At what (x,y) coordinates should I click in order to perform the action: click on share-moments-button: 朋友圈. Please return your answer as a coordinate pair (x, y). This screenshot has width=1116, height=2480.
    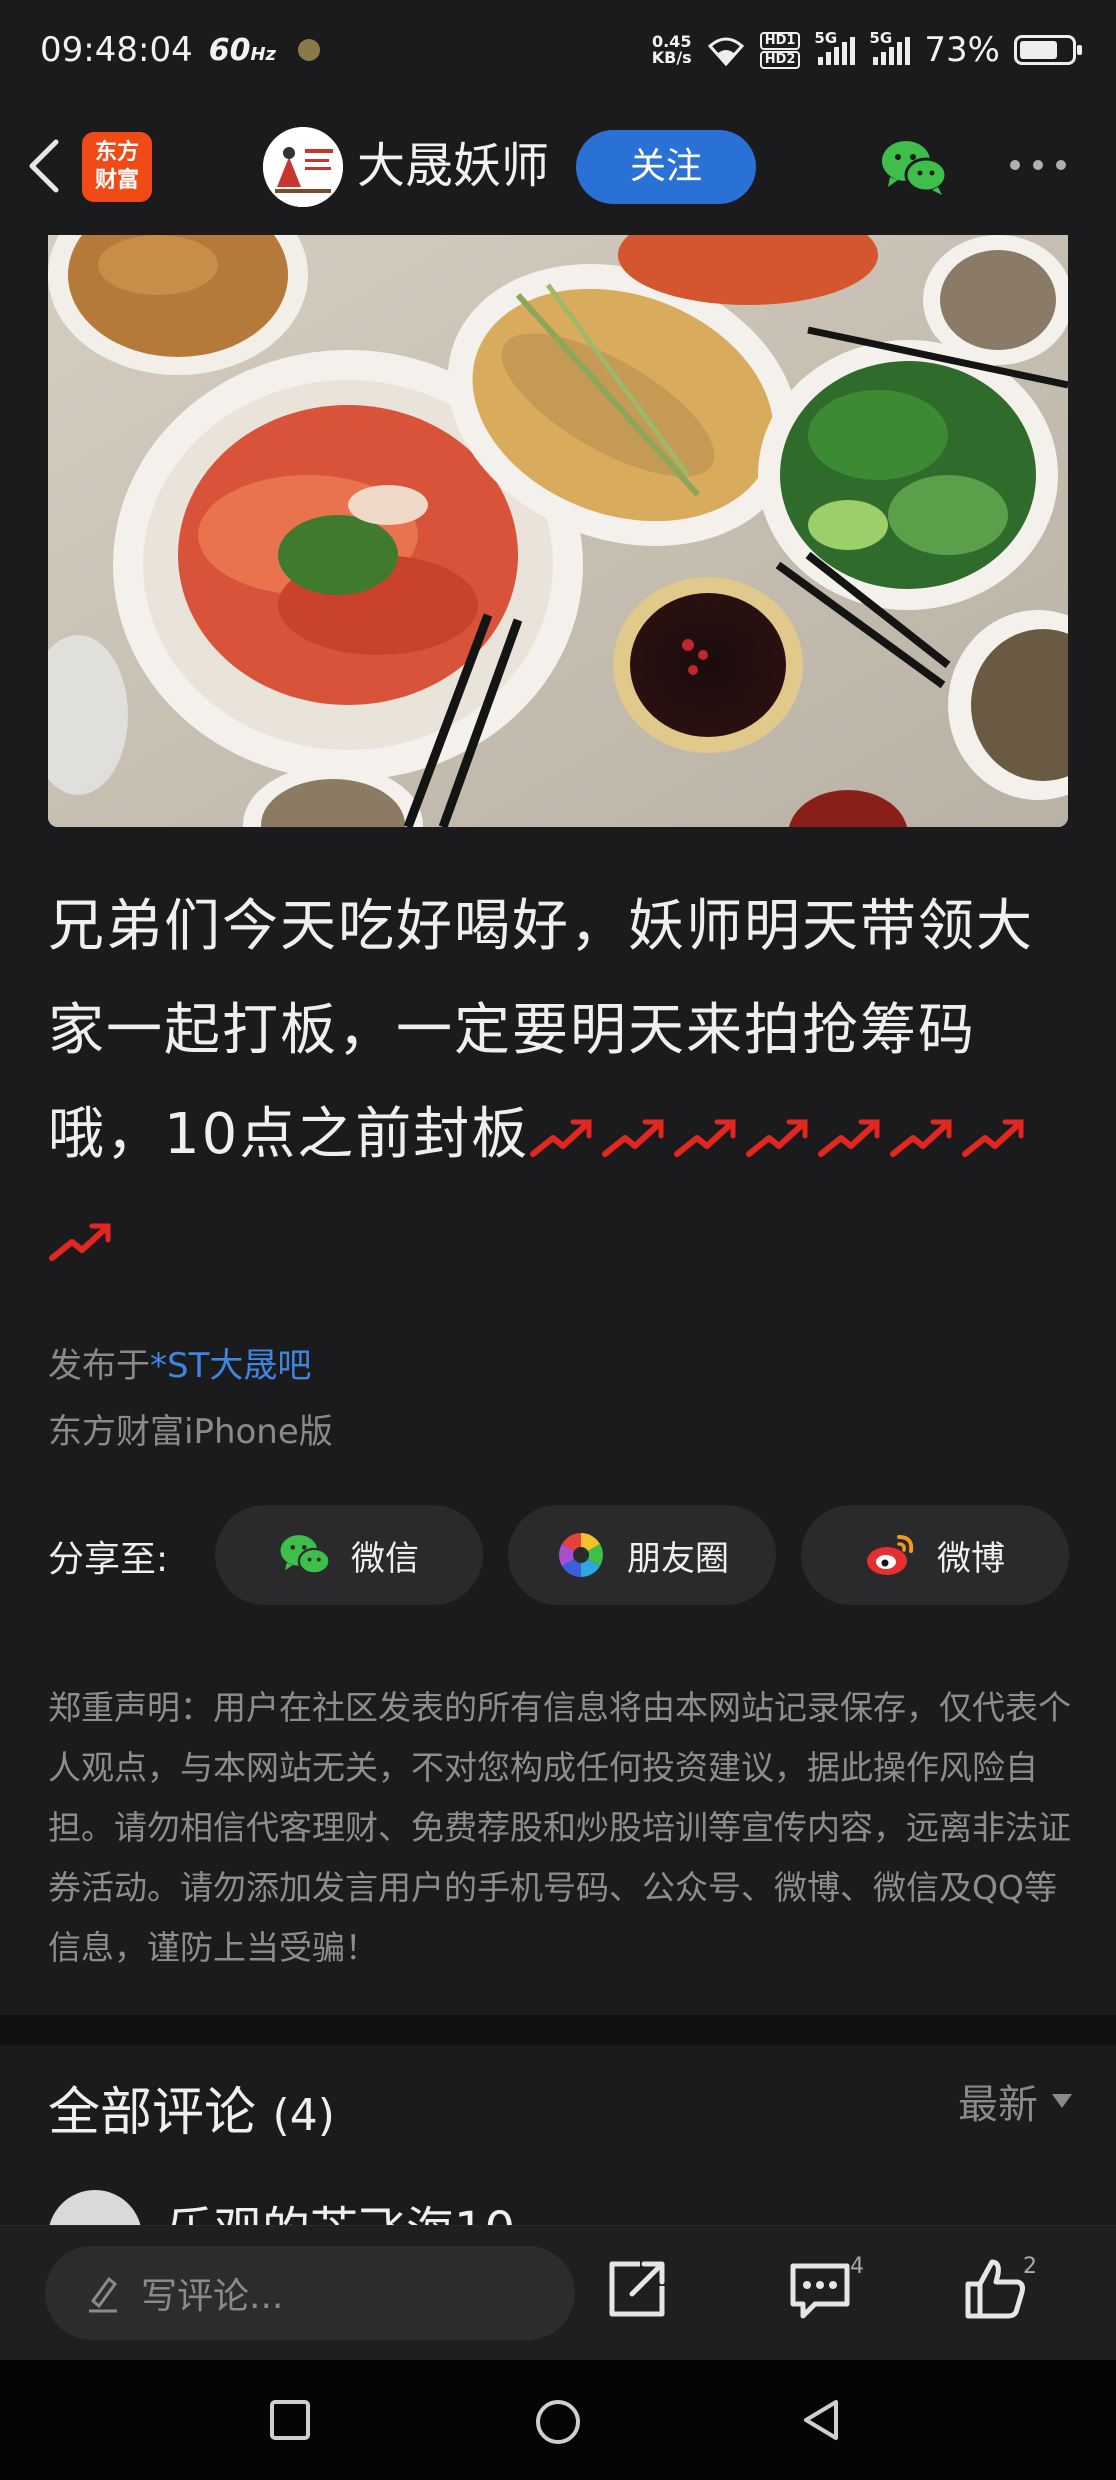
    Looking at the image, I should click on (642, 1555).